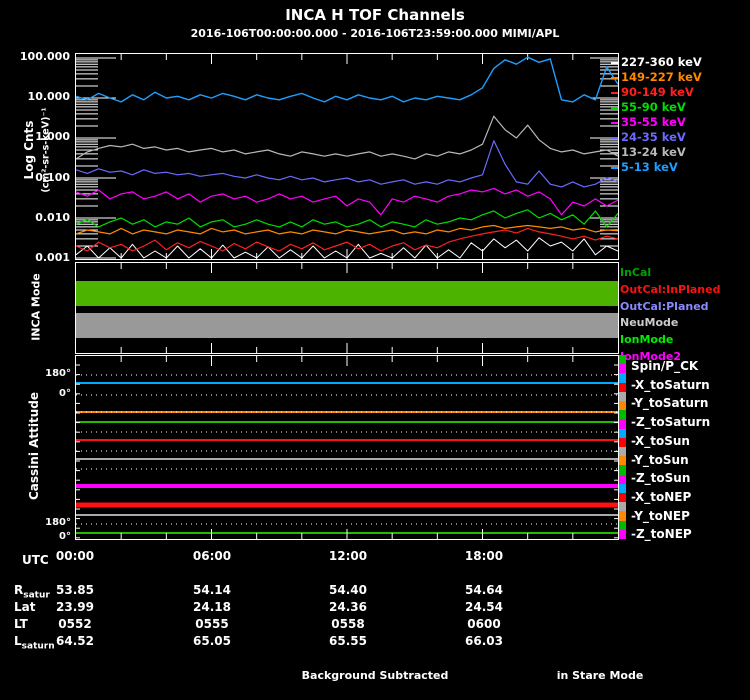 Image resolution: width=750 pixels, height=700 pixels. I want to click on ephemeris-value: 54.14, so click(212, 590).